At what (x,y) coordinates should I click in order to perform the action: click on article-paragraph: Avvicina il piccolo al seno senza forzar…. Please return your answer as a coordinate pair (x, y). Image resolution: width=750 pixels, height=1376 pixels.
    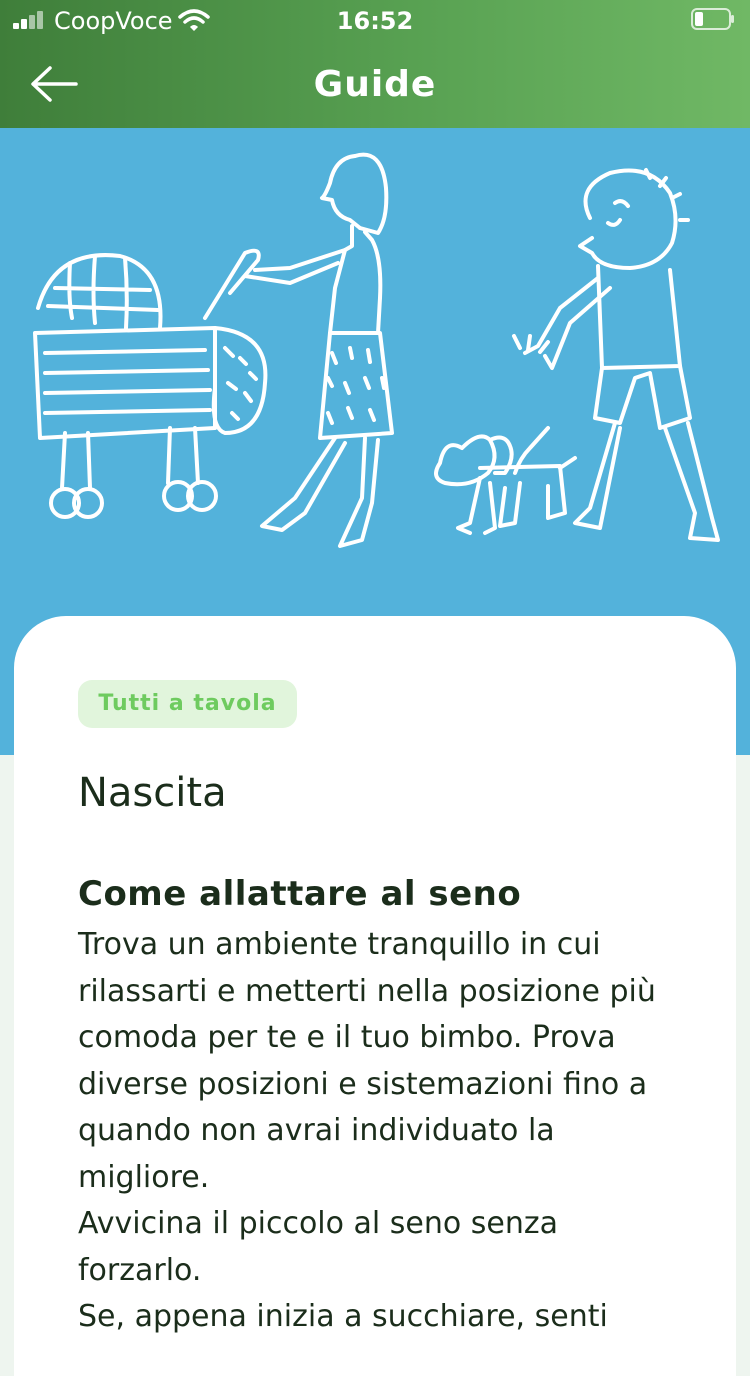
    Looking at the image, I should click on (318, 1247).